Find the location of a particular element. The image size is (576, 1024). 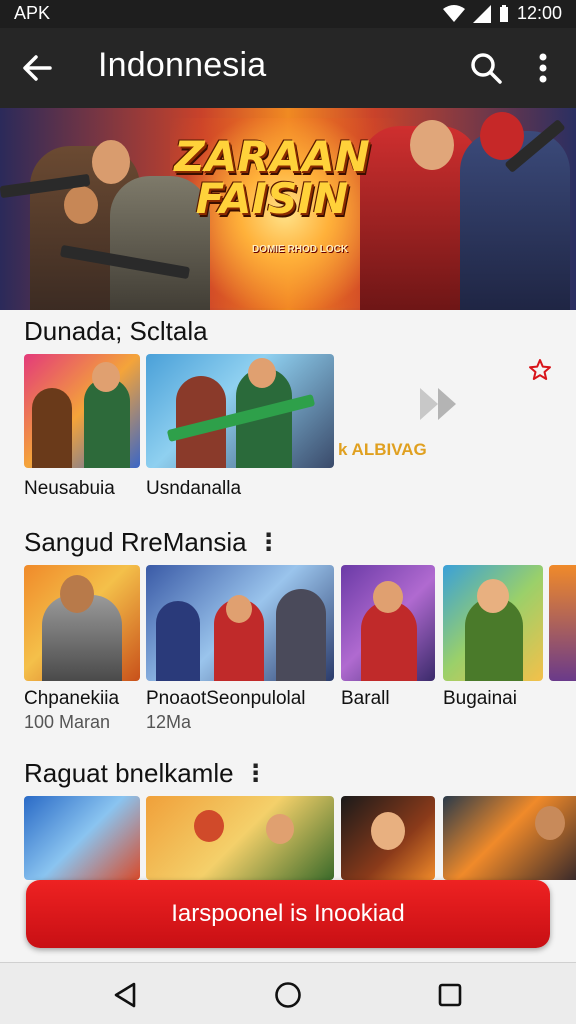

card-sub: 12Ma is located at coordinates (169, 722).